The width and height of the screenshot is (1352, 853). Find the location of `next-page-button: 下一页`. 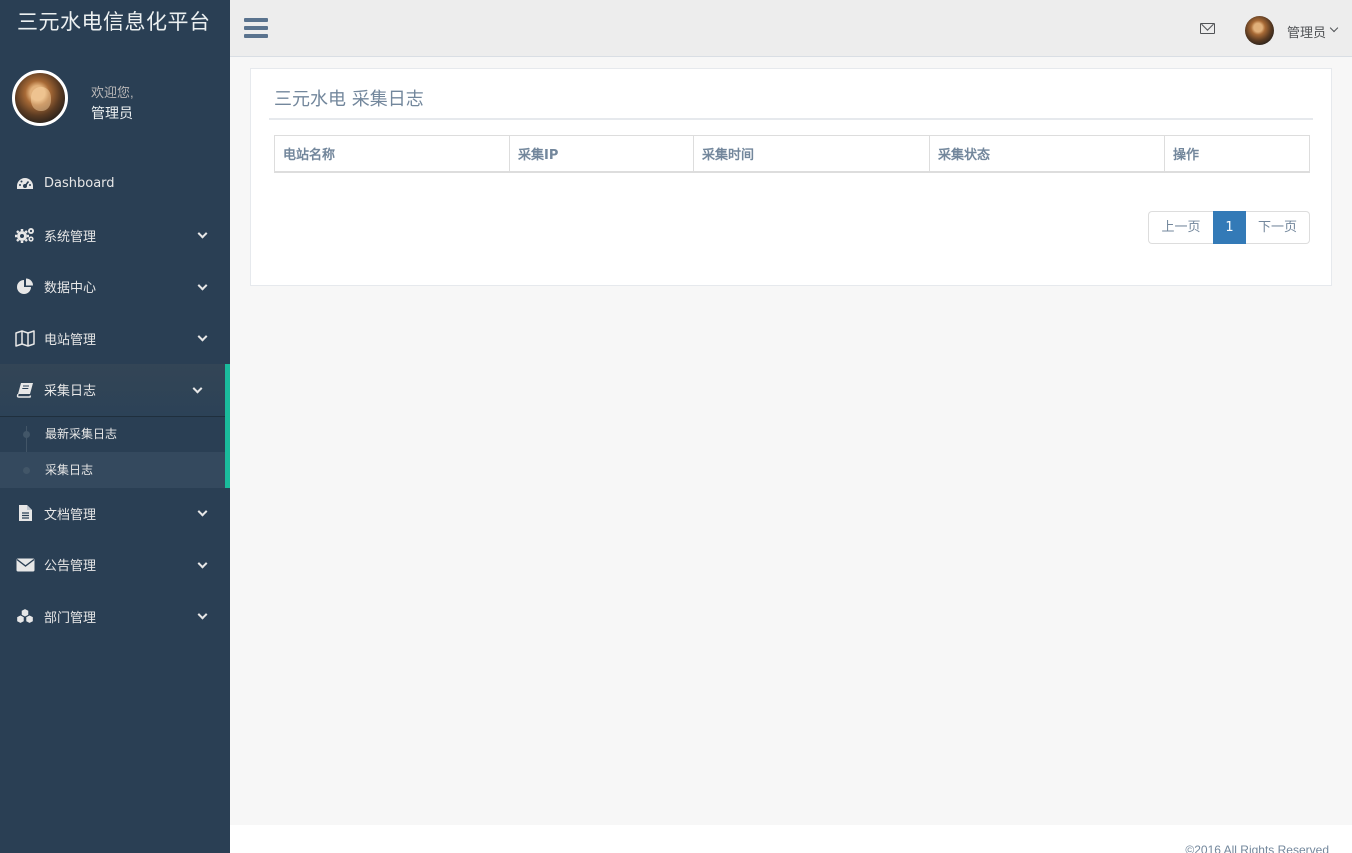

next-page-button: 下一页 is located at coordinates (1278, 227).